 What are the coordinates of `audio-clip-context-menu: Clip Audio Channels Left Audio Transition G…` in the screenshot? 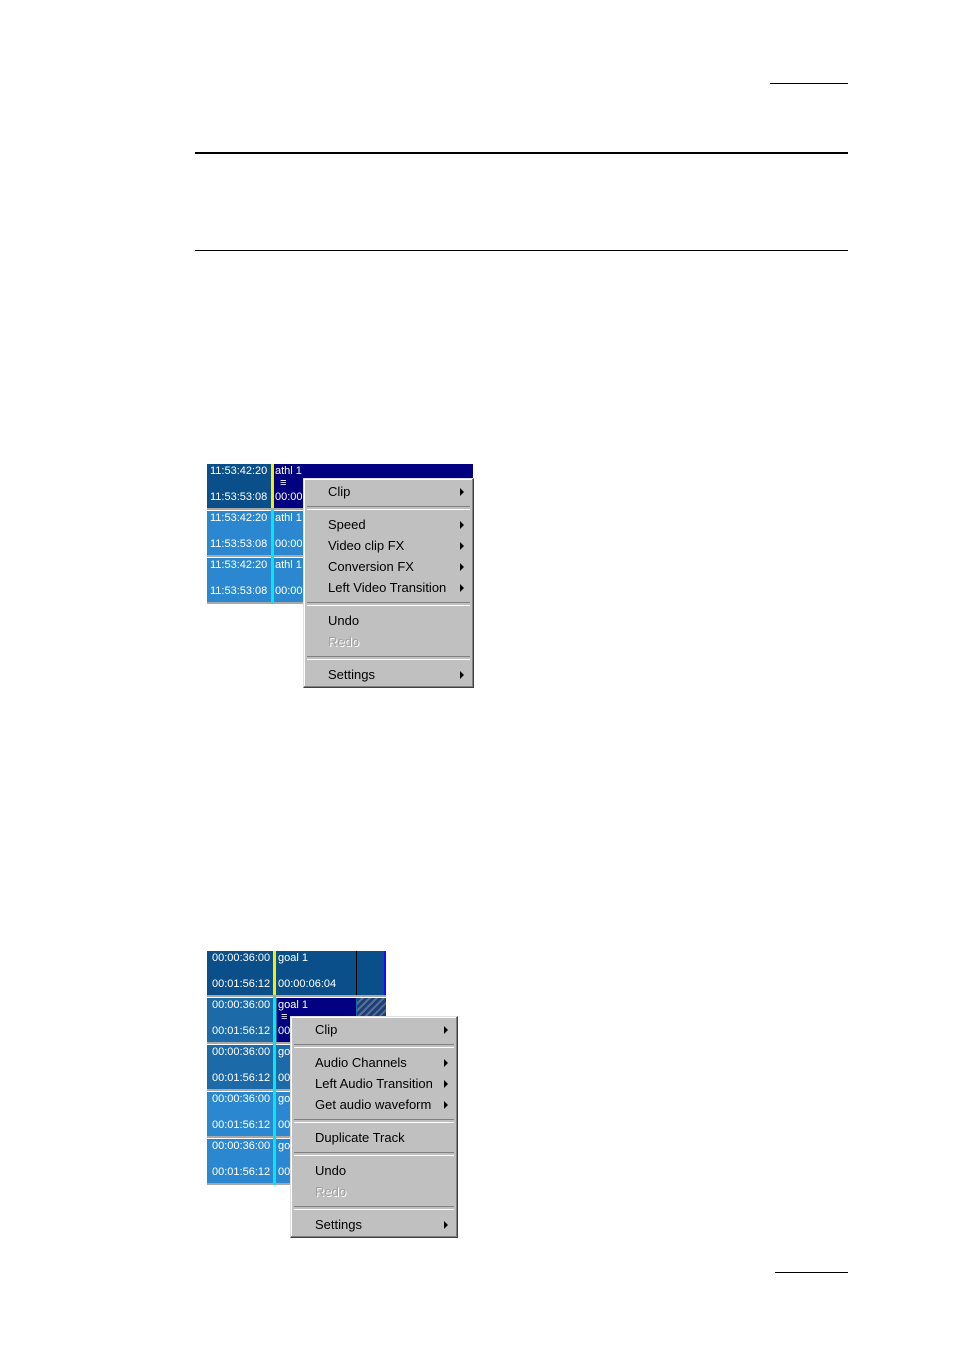 It's located at (374, 1127).